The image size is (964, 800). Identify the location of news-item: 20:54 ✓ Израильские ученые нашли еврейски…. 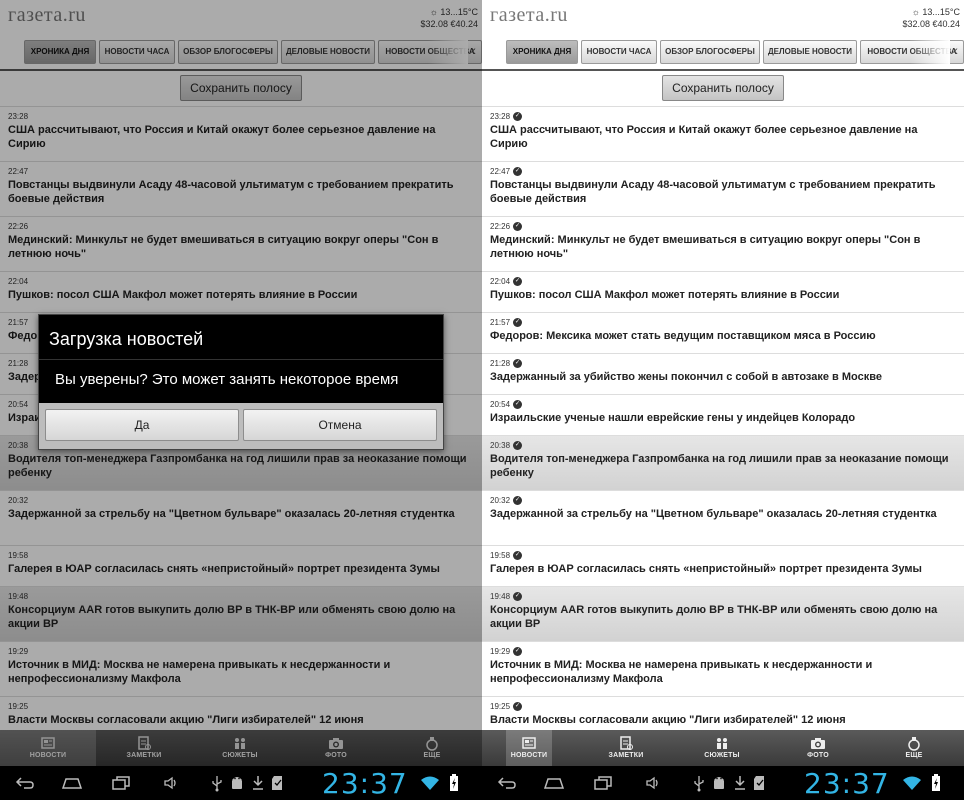
(723, 415).